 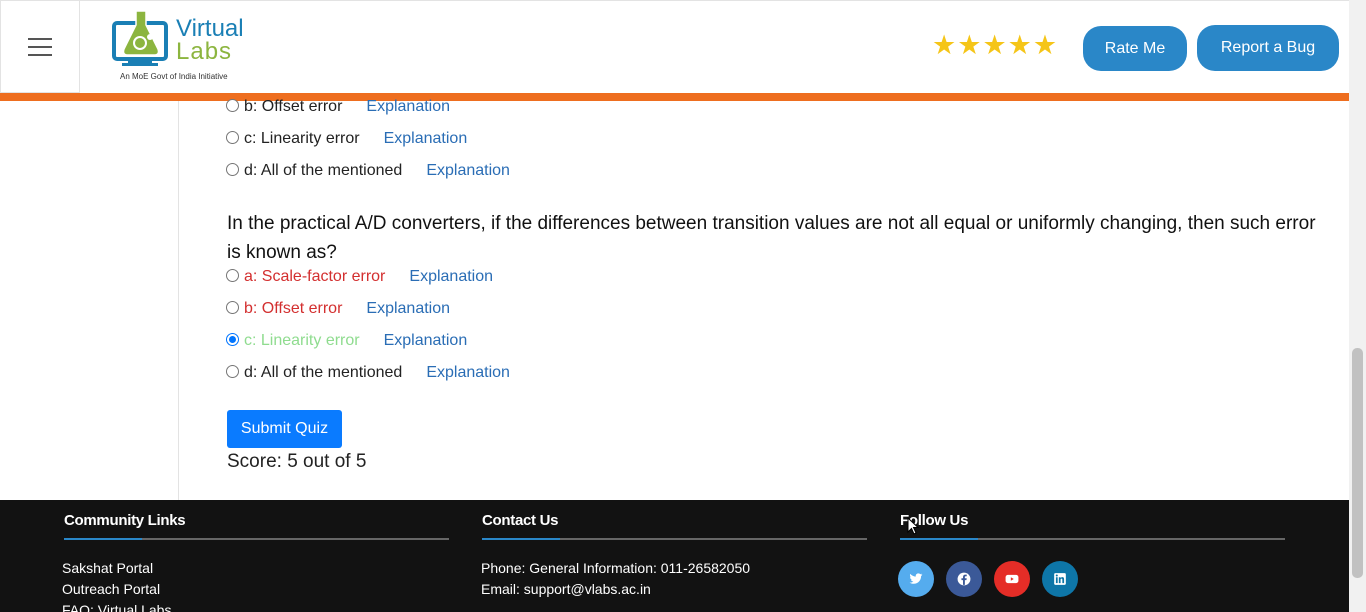 What do you see at coordinates (315, 276) in the screenshot?
I see `option-label: a: Scale-factor error` at bounding box center [315, 276].